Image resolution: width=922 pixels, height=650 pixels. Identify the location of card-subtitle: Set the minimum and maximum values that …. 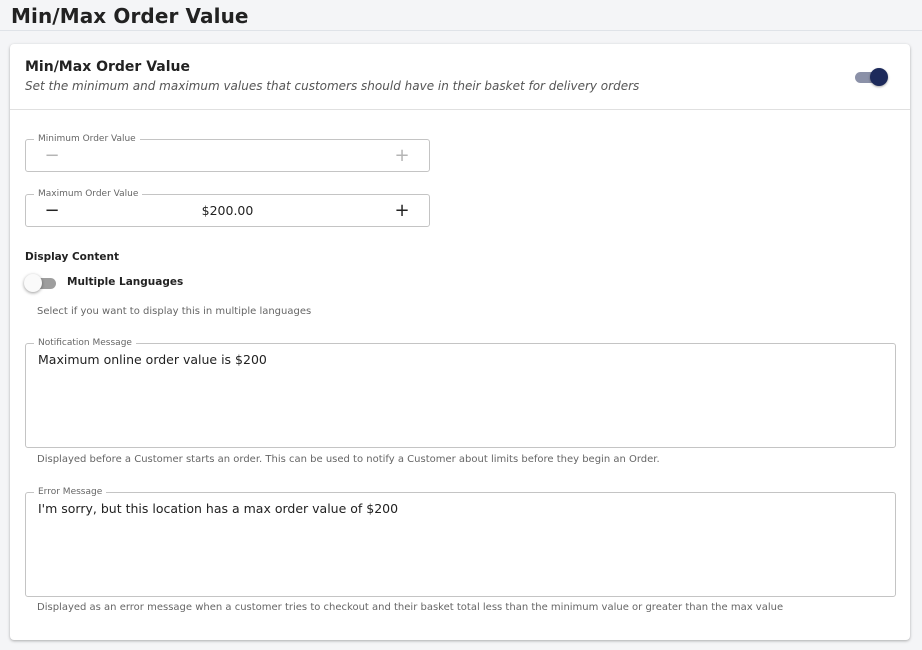
(332, 86).